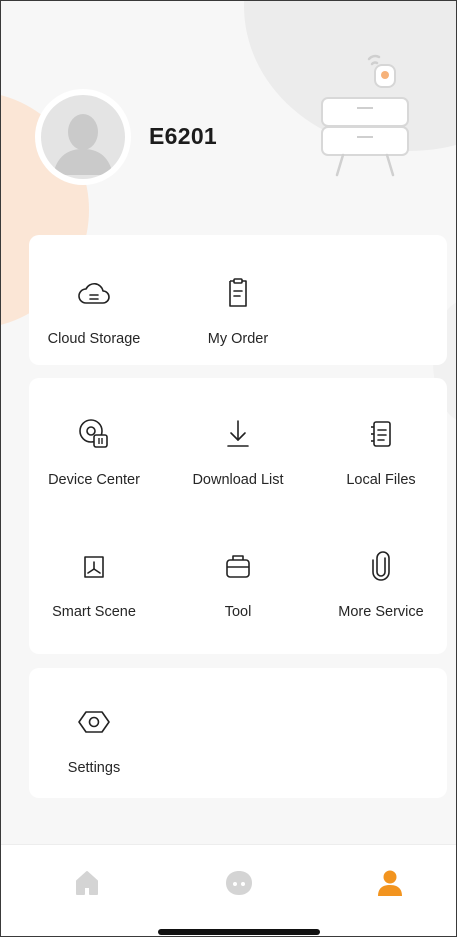 Image resolution: width=457 pixels, height=937 pixels. I want to click on tab-home, so click(87, 883).